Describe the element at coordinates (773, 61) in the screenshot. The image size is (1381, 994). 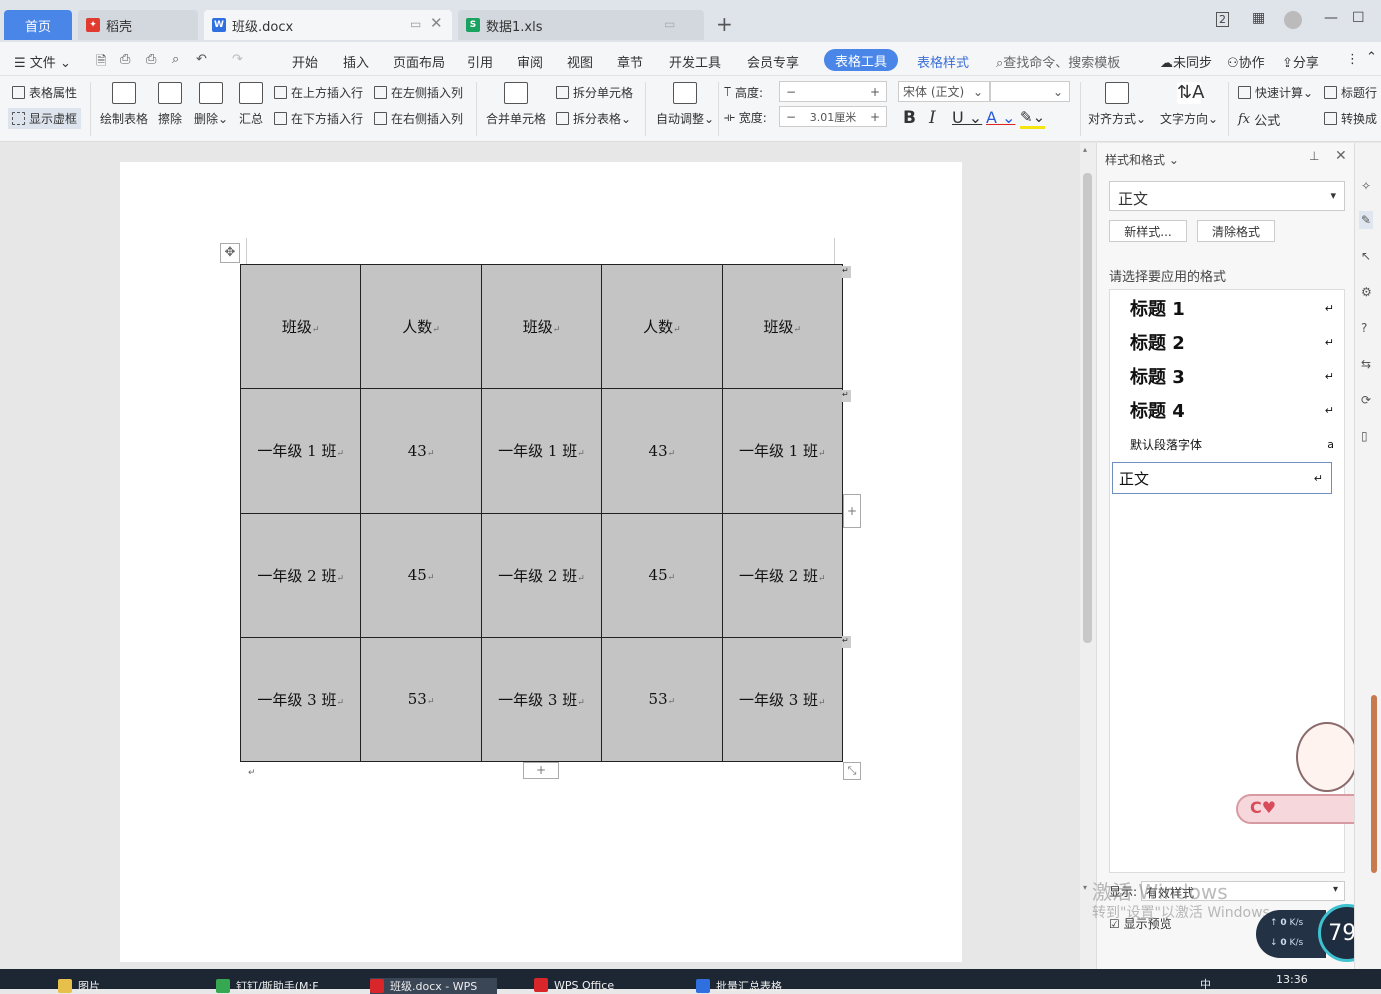
I see `menu-member: 会员专享` at that location.